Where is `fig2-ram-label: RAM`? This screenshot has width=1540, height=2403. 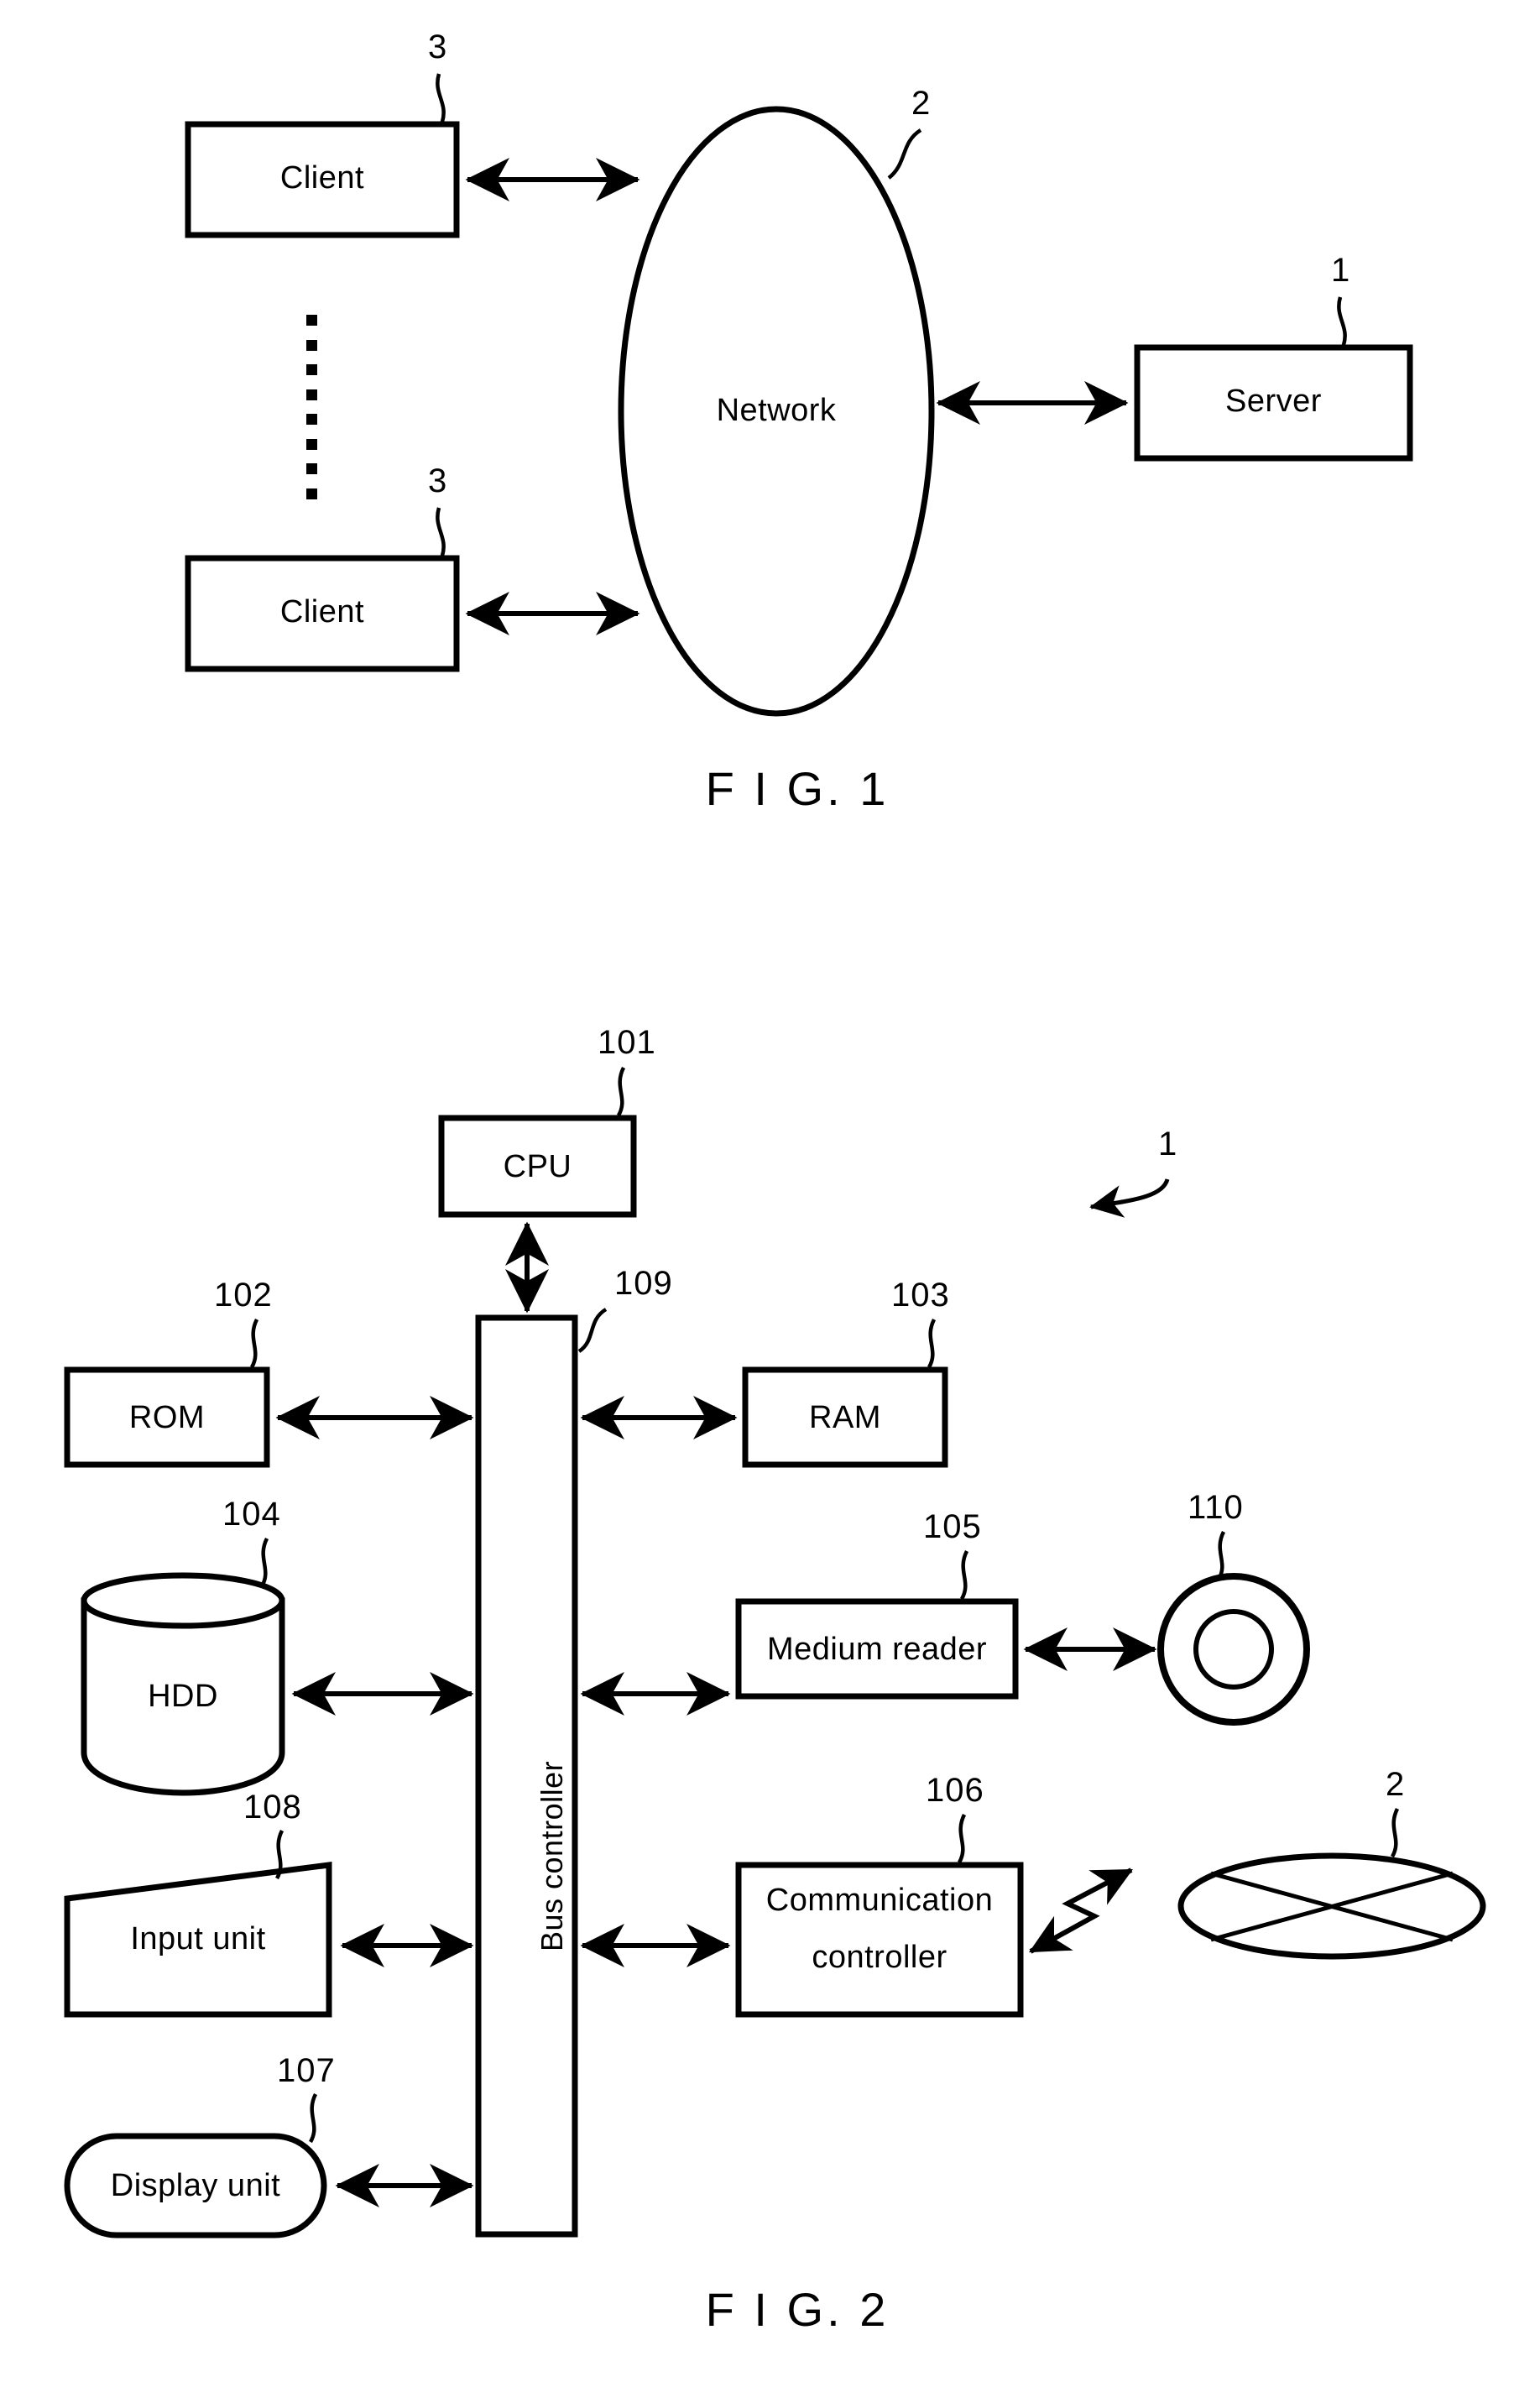 fig2-ram-label: RAM is located at coordinates (845, 1417).